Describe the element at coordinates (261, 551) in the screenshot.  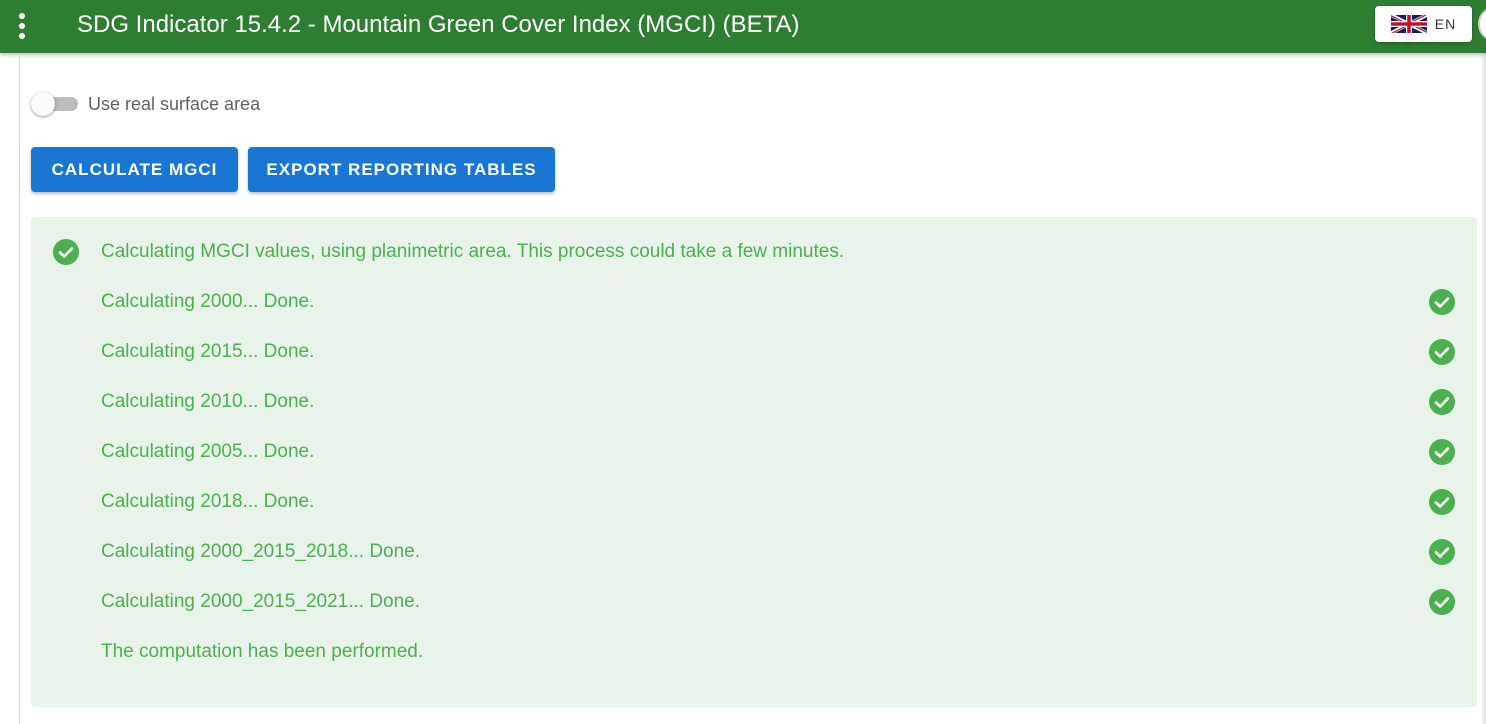
I see `step-text: Calculating 2000_2015_2018... Done.` at that location.